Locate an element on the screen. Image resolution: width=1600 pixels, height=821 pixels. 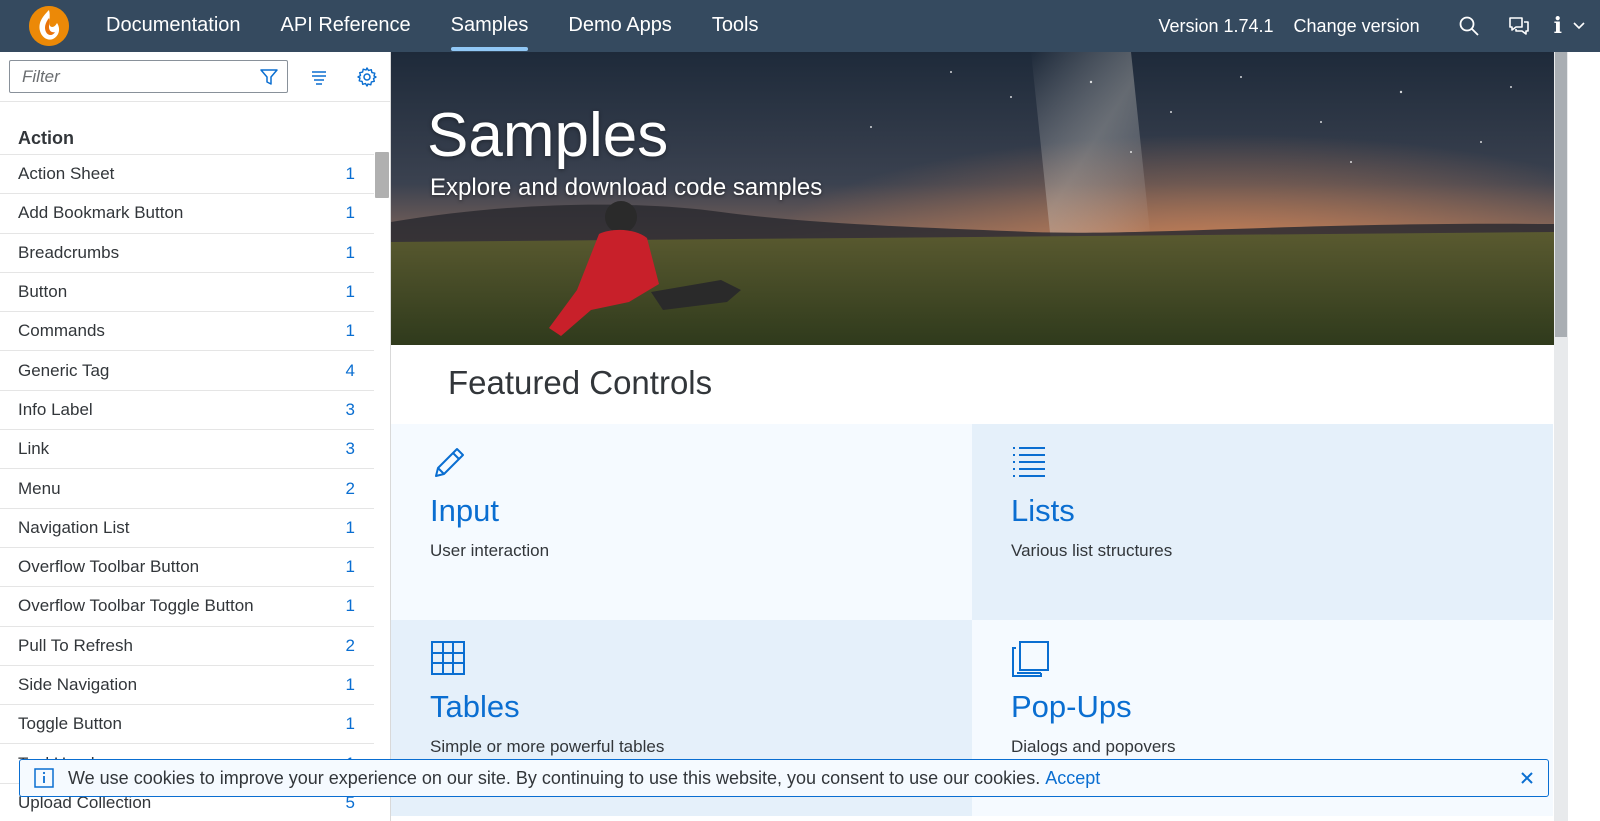
sort-lines-icon is located at coordinates (319, 77).